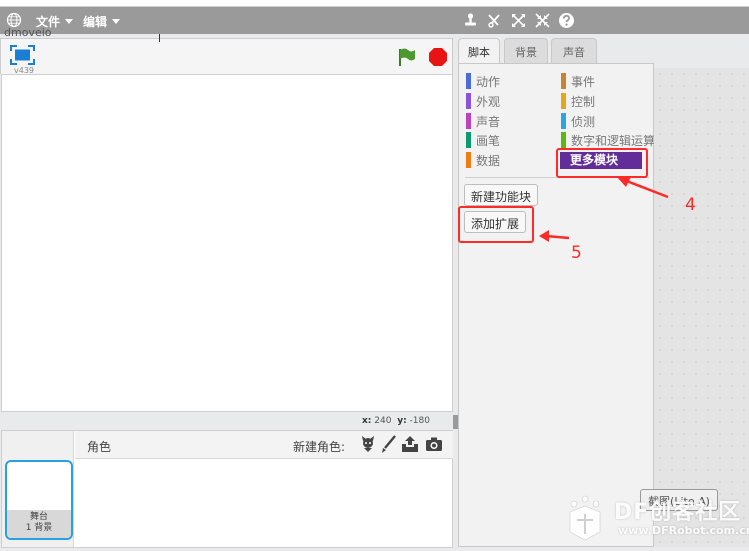  What do you see at coordinates (419, 421) in the screenshot?
I see `y-value: -180` at bounding box center [419, 421].